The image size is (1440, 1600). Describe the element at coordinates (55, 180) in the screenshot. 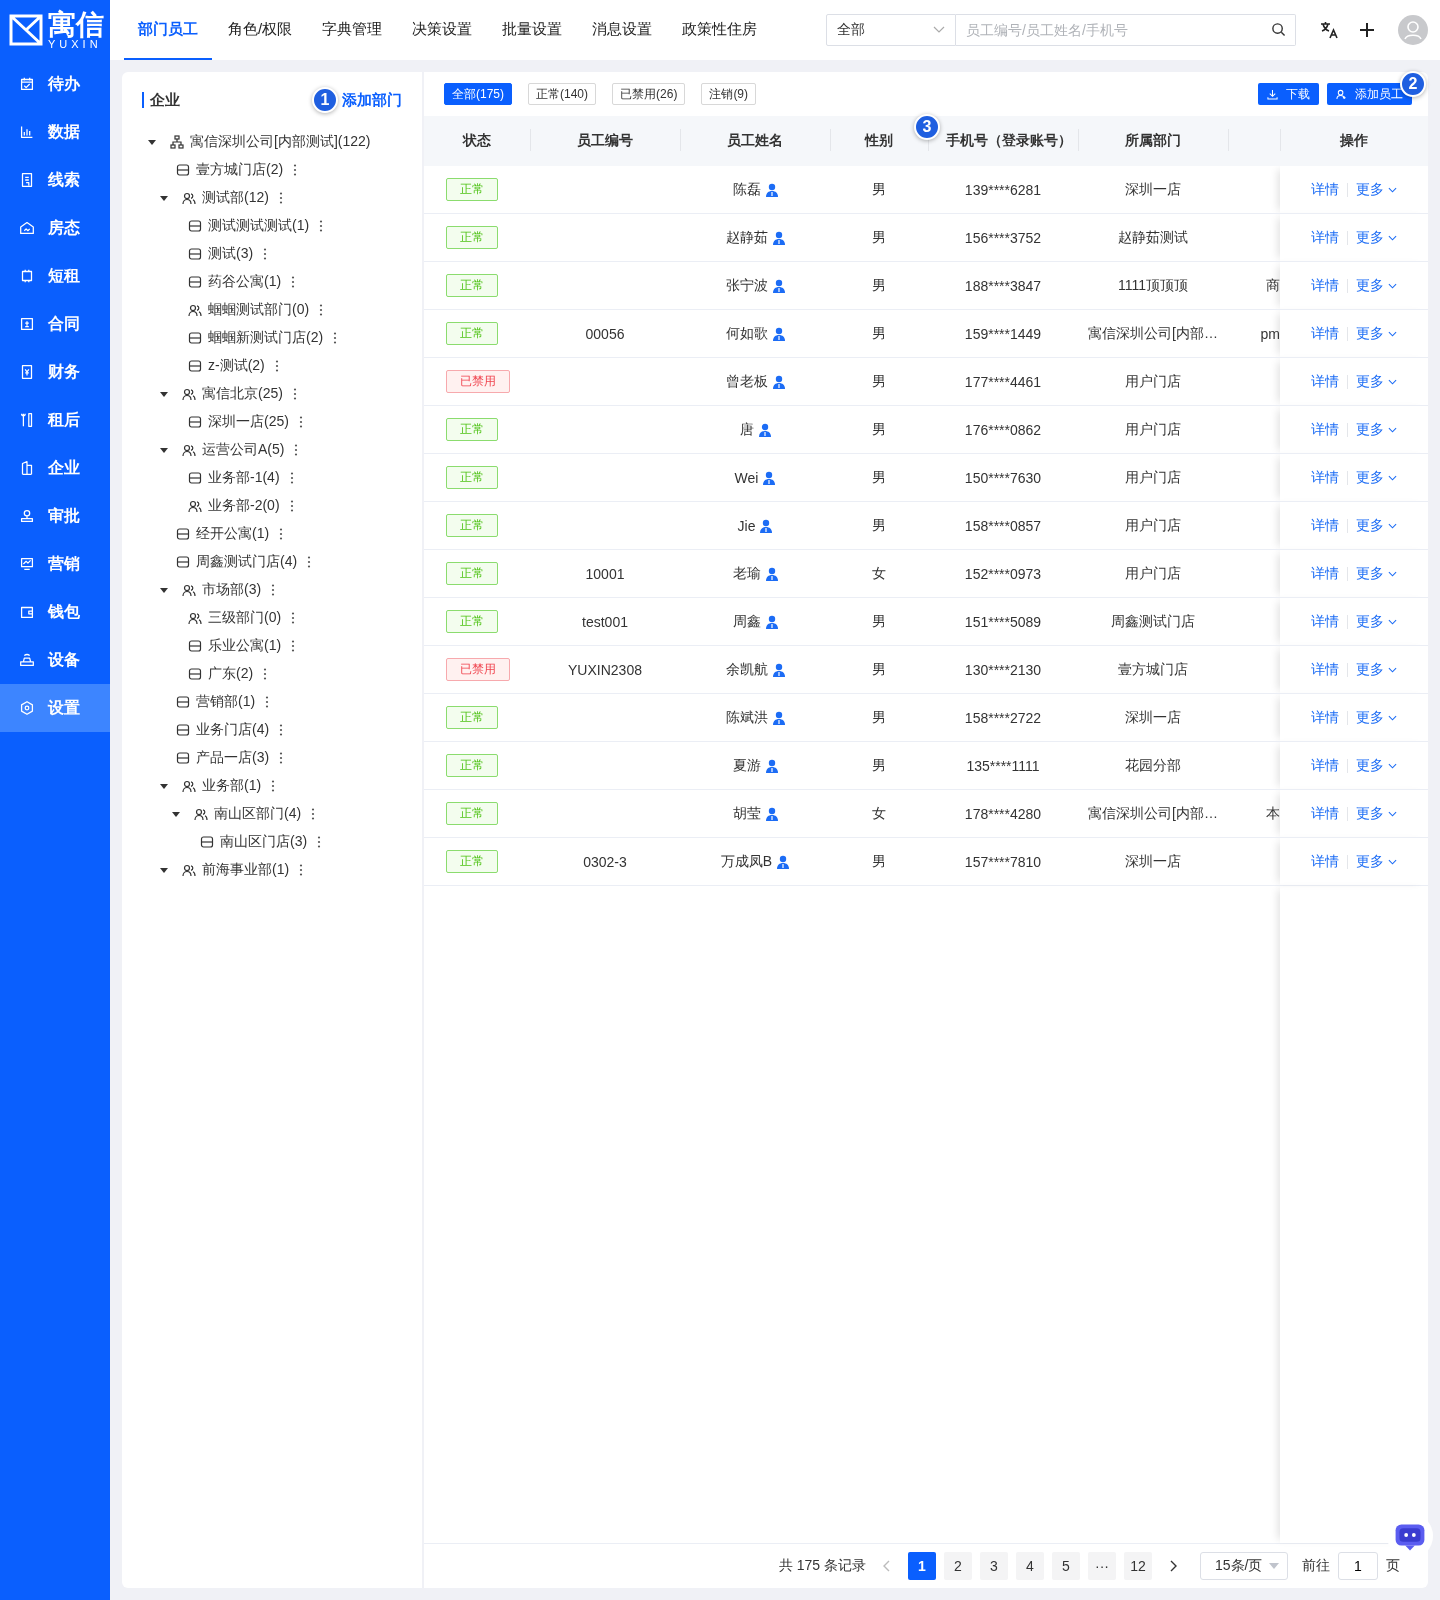

I see `sidebar-item: 线索` at that location.